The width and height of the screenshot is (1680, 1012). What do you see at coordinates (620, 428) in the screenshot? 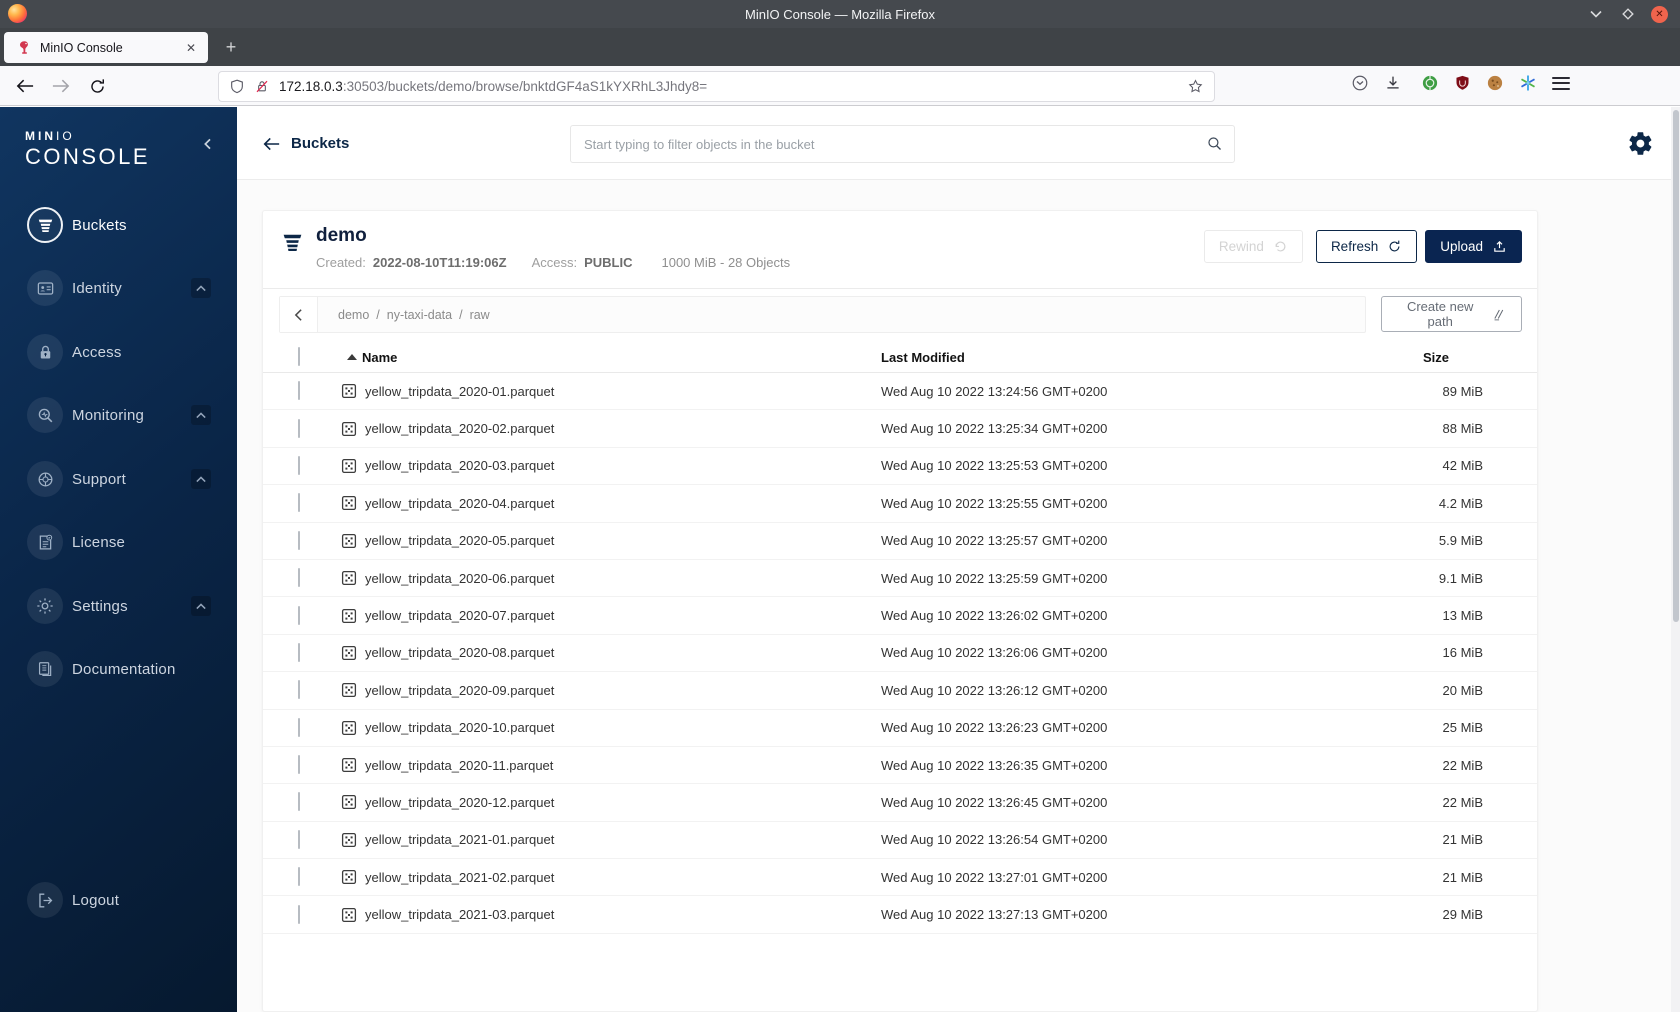
I see `object-name: yellow_tripdata_2020-02.parquet` at bounding box center [620, 428].